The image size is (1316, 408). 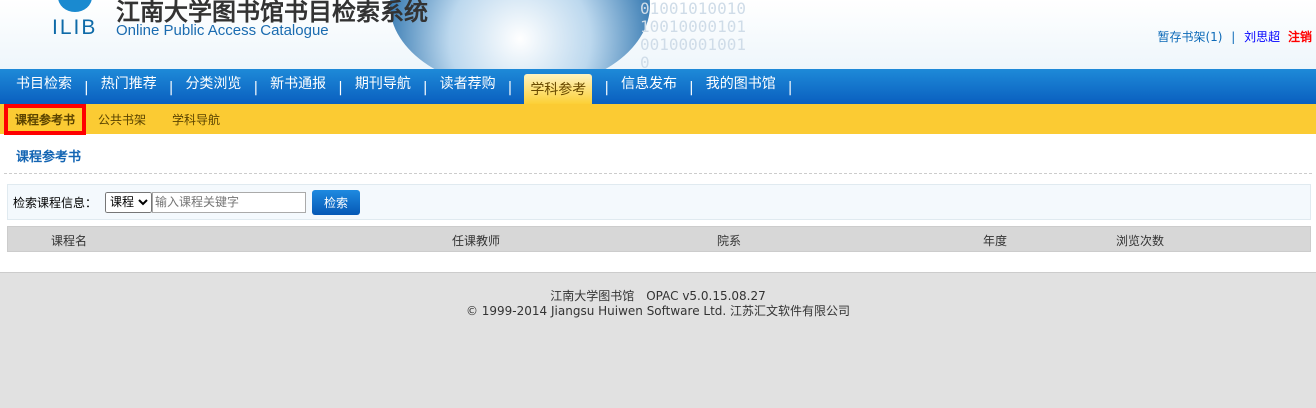 I want to click on col-course-name: 课程名, so click(x=69, y=240).